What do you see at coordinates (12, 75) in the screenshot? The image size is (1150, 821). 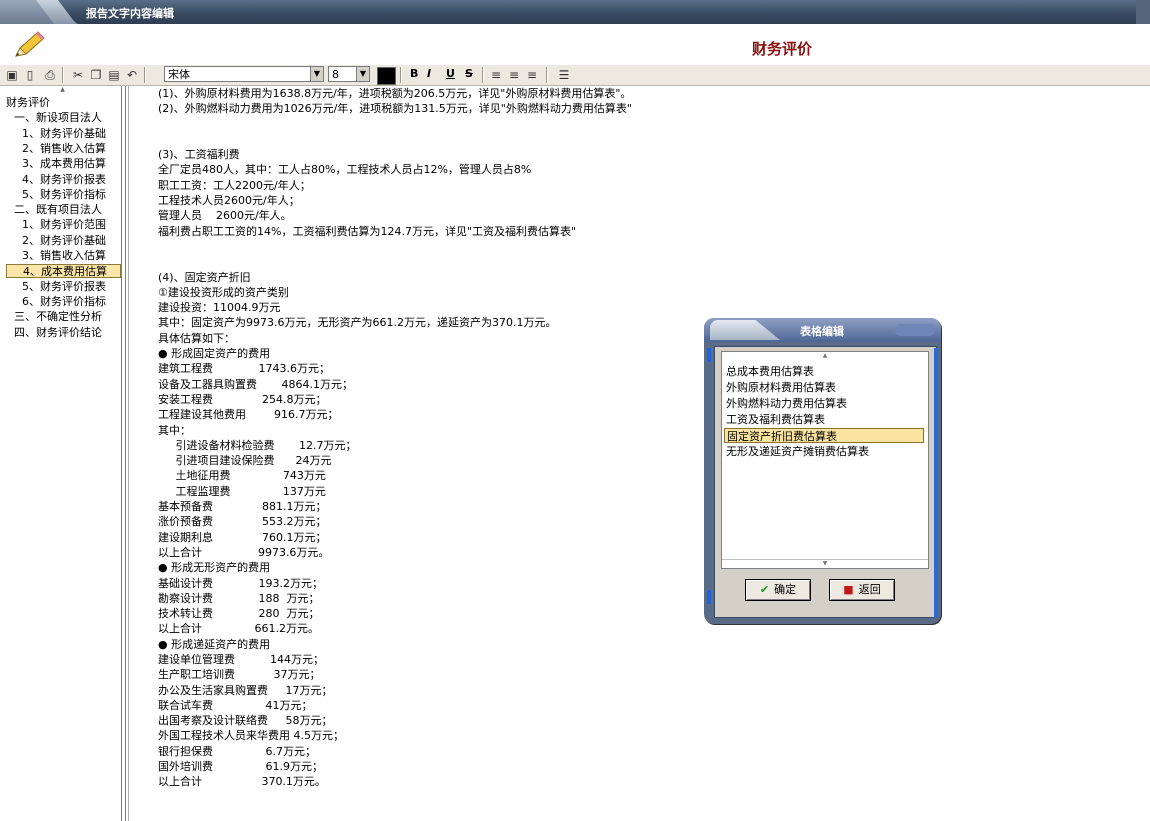 I see `save-icon: ▣` at bounding box center [12, 75].